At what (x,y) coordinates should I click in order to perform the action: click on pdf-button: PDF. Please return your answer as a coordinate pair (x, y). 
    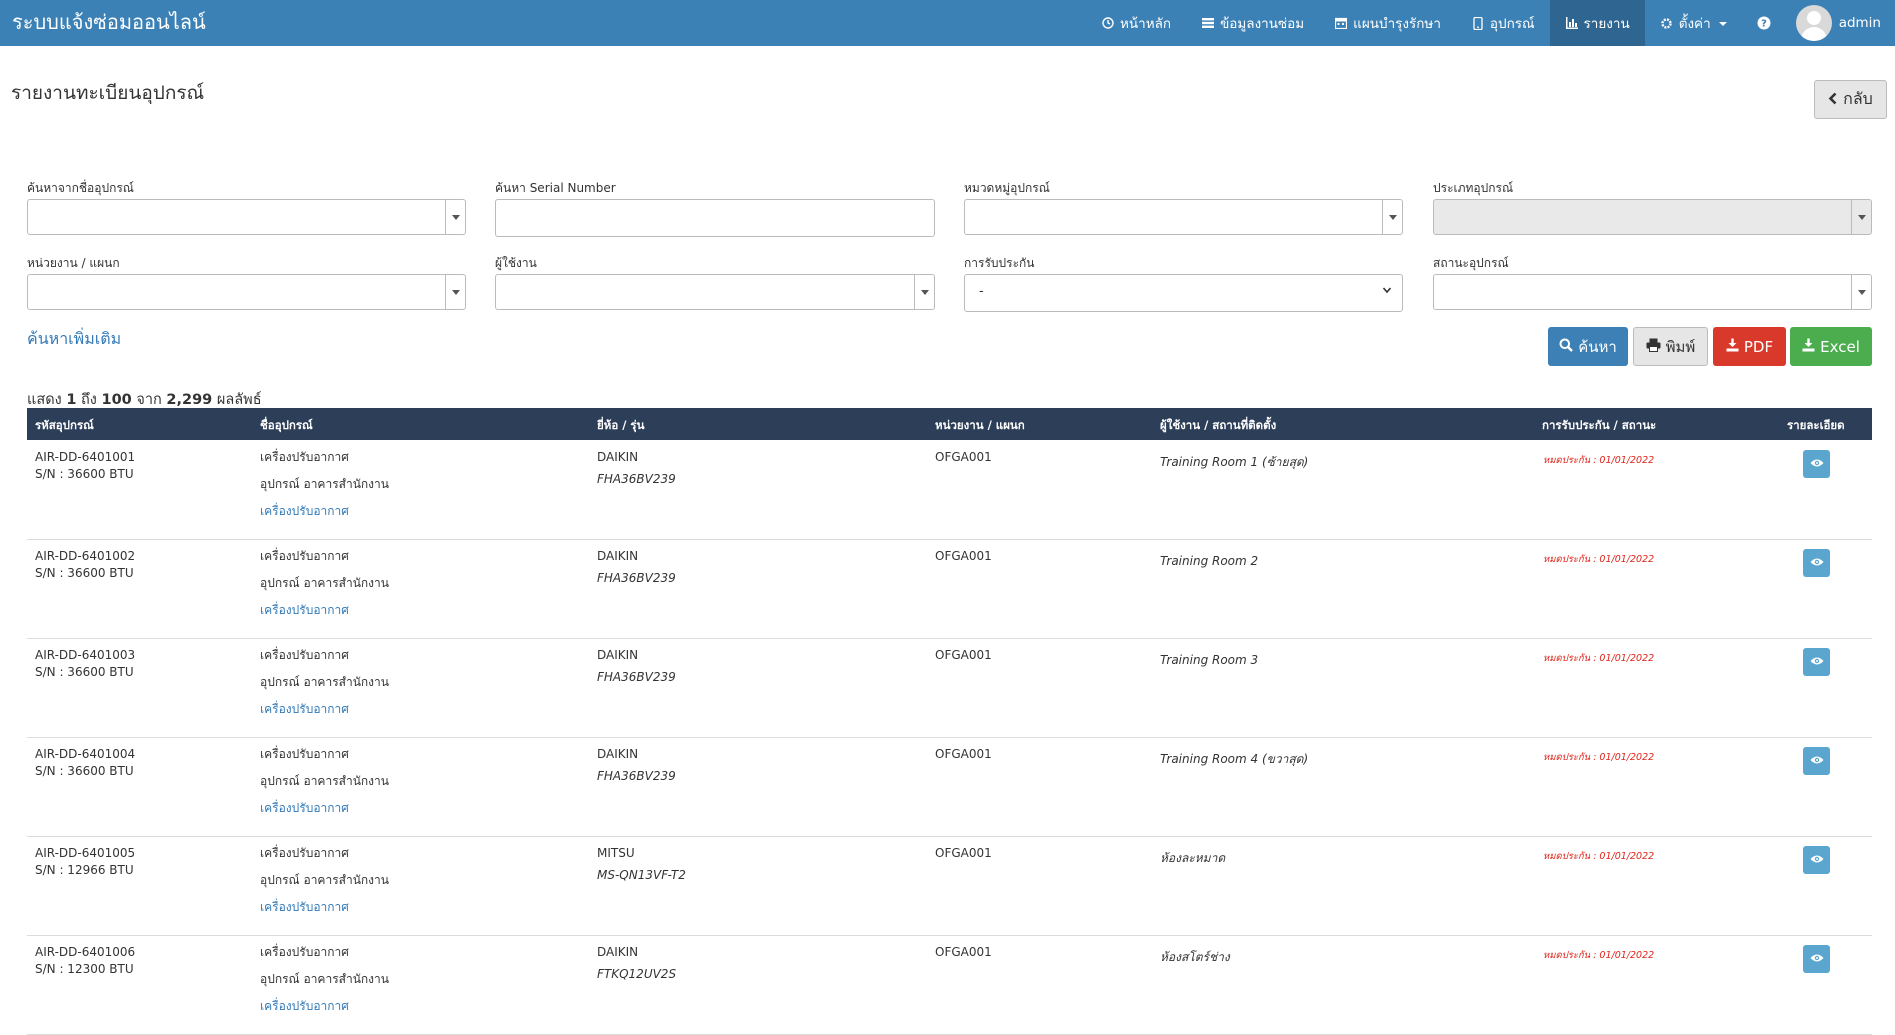
    Looking at the image, I should click on (1749, 346).